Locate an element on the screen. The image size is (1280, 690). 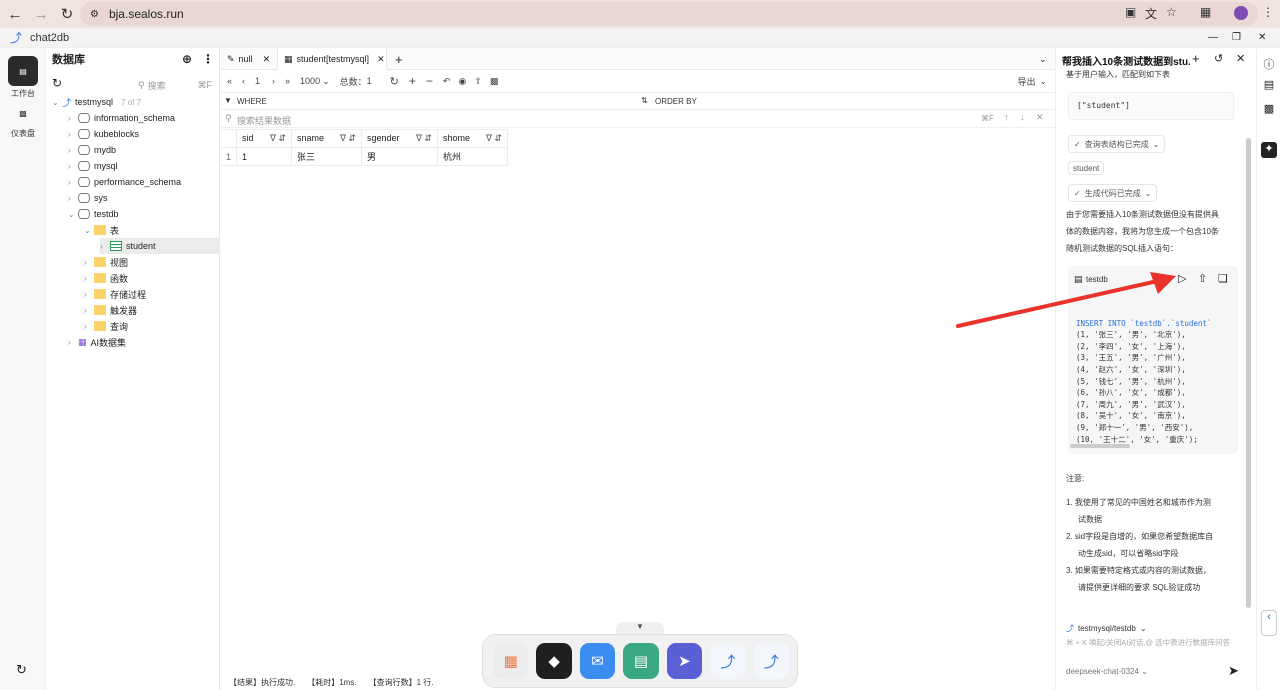
back-arrow-icon: ← is located at coordinates (15, 14).